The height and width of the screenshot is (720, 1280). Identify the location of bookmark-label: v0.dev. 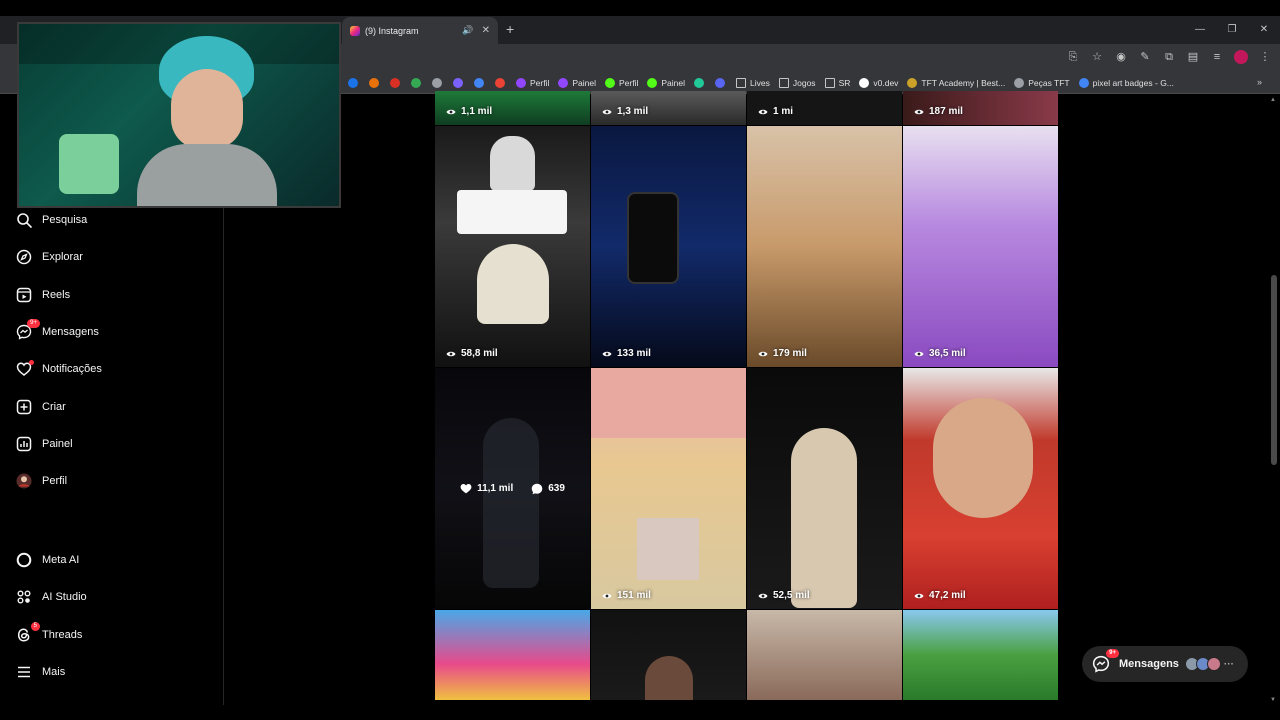
(886, 82).